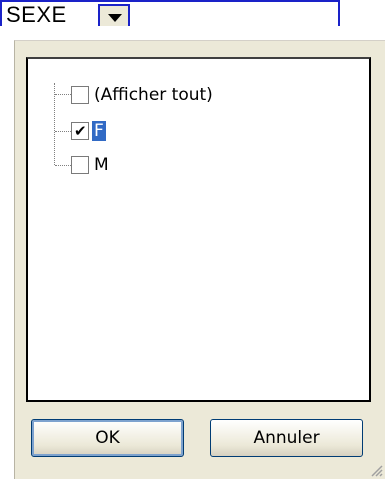  What do you see at coordinates (80, 165) in the screenshot?
I see `checkbox-m` at bounding box center [80, 165].